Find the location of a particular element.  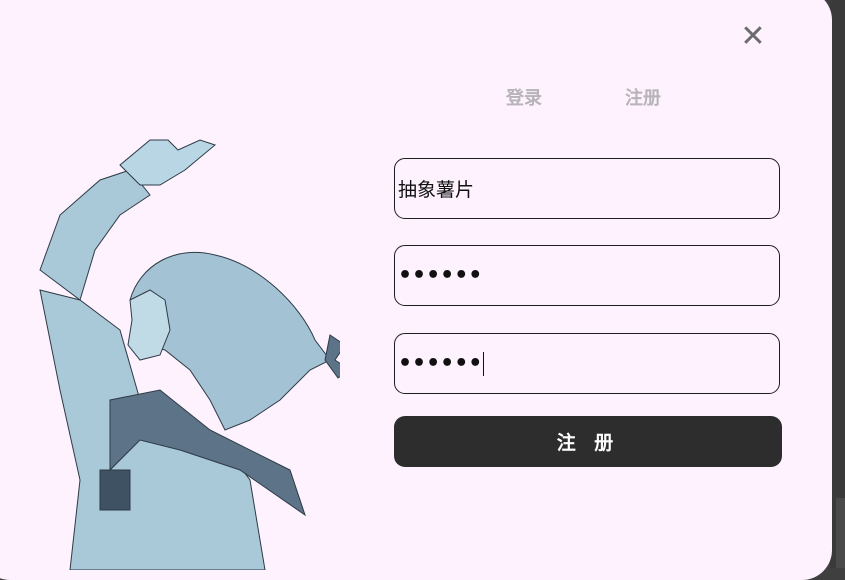

text-caret is located at coordinates (484, 363).